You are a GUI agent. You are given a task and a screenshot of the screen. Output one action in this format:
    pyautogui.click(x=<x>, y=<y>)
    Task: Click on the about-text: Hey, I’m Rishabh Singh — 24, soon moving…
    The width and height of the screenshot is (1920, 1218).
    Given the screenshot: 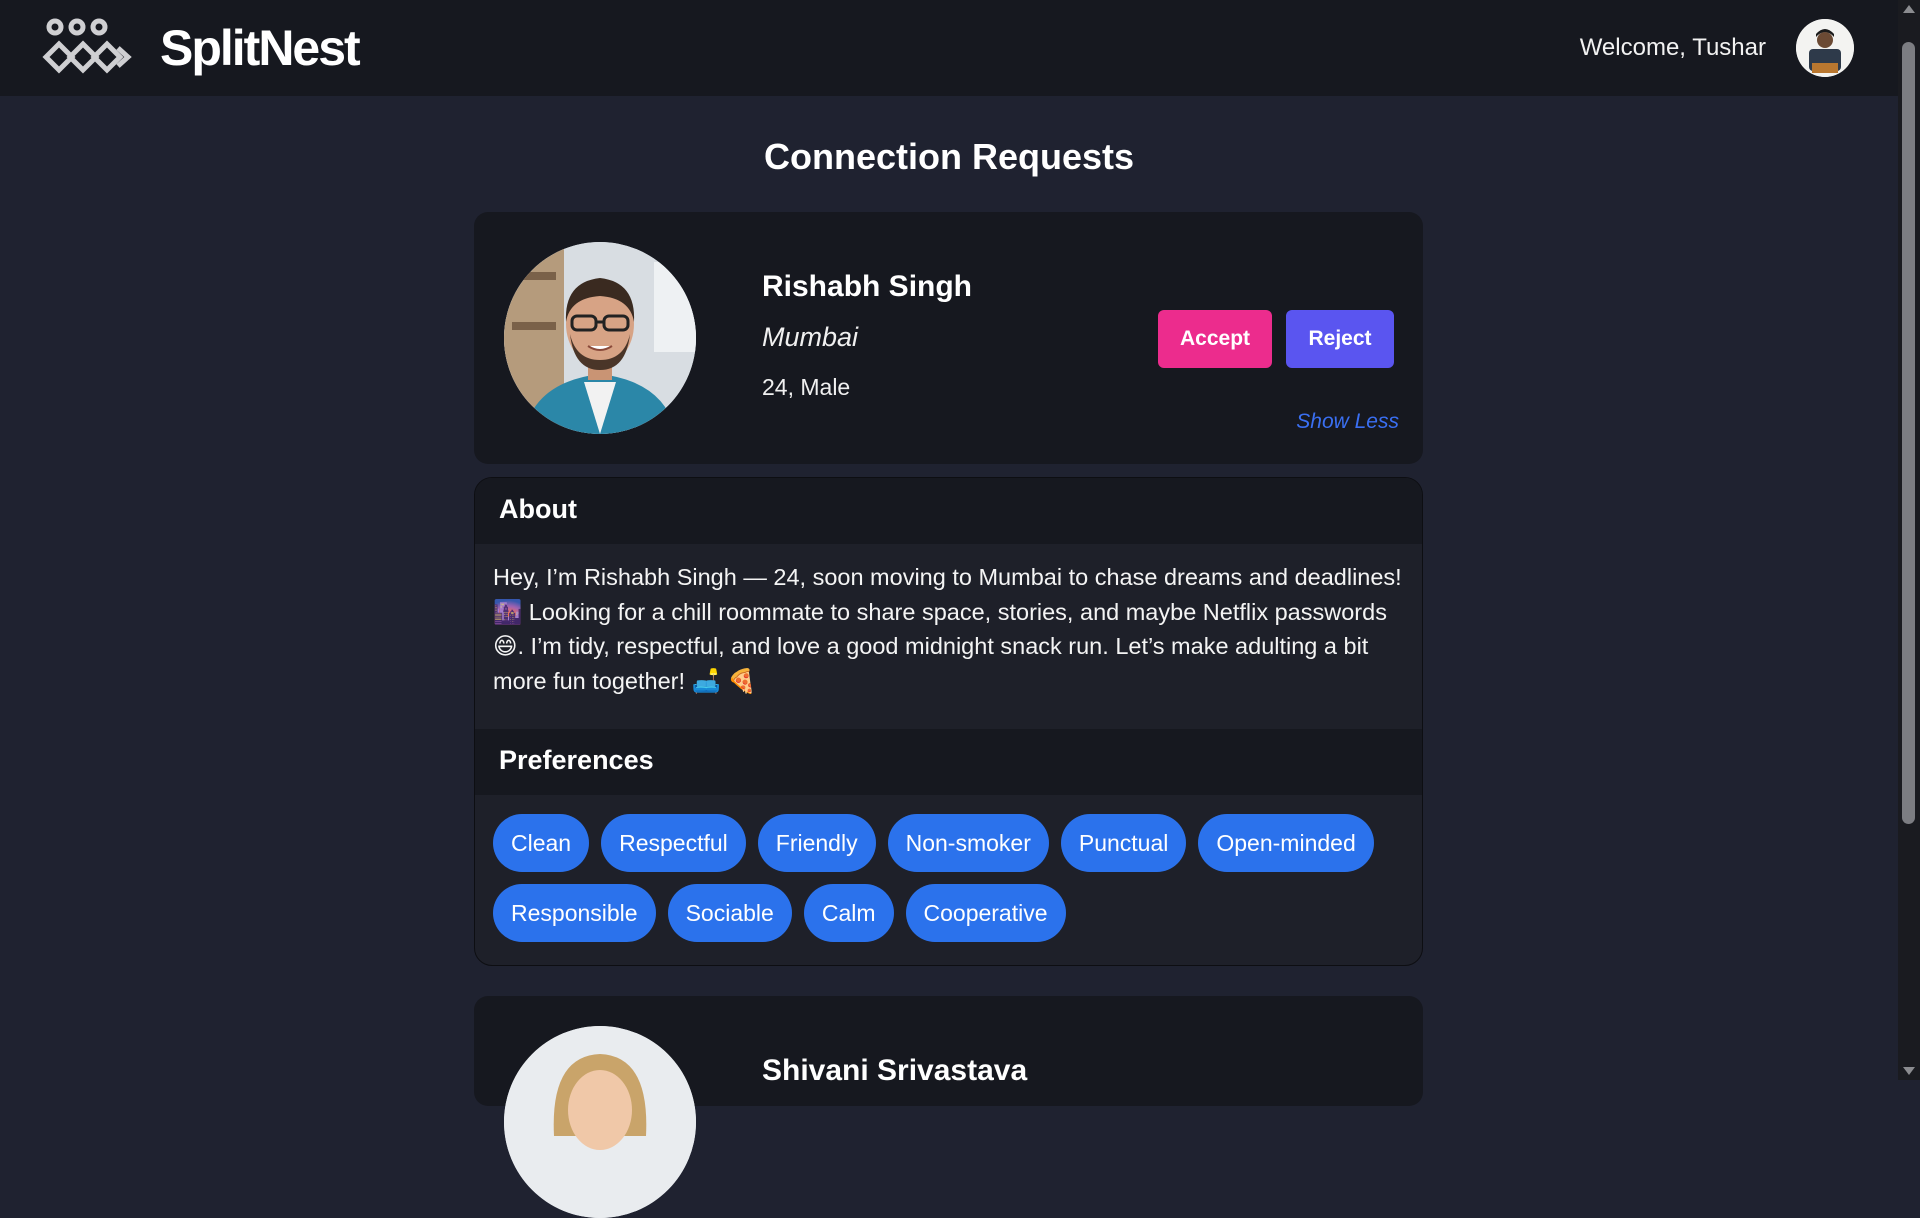 What is the action you would take?
    pyautogui.click(x=947, y=629)
    